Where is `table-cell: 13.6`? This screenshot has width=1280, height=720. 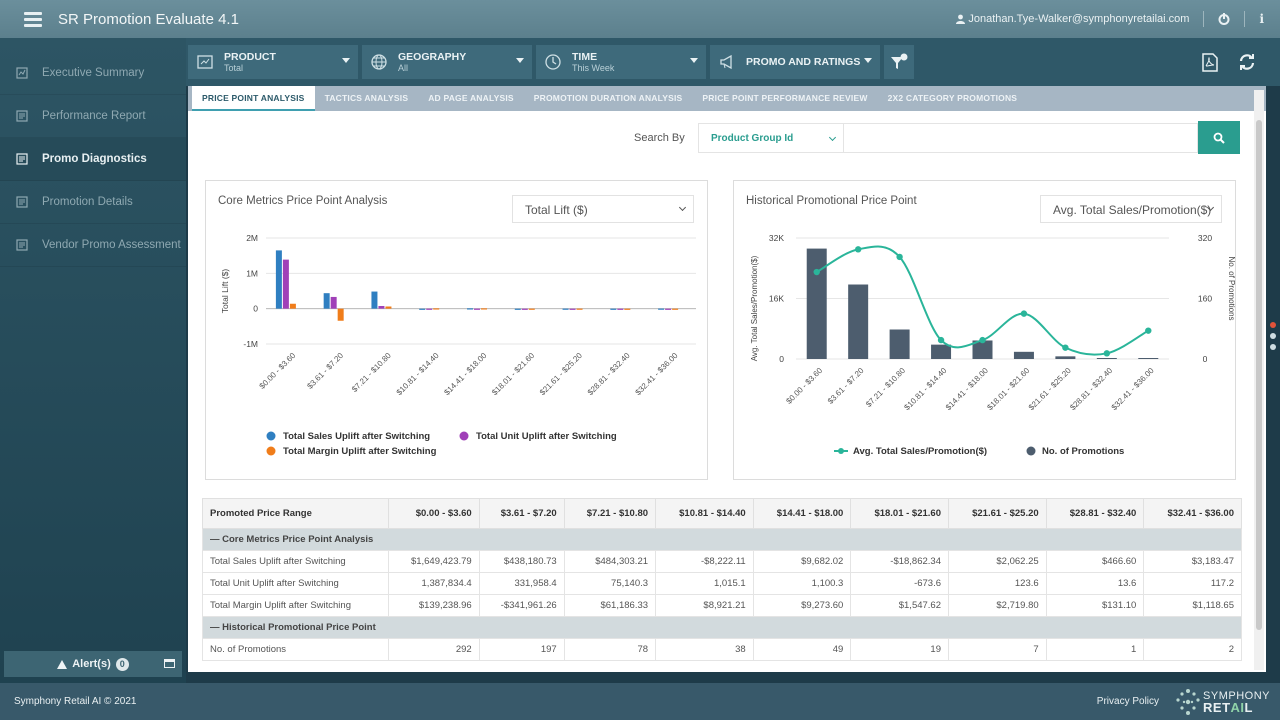 table-cell: 13.6 is located at coordinates (1095, 583).